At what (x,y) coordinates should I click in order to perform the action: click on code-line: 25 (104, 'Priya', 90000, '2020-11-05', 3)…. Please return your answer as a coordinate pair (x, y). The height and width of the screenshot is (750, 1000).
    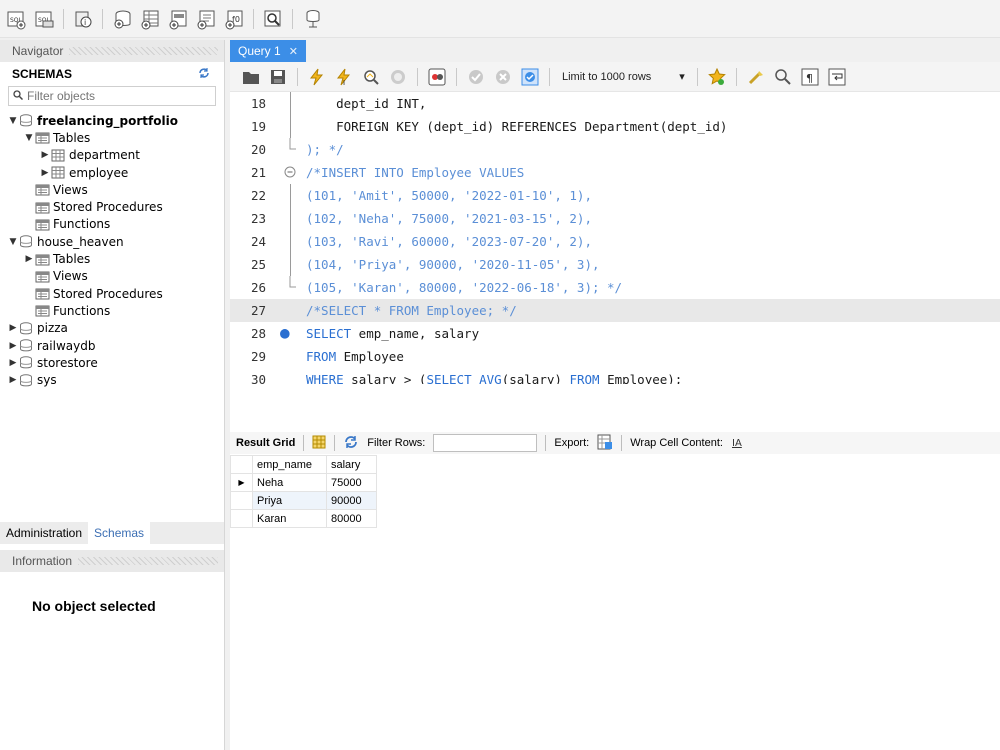
    Looking at the image, I should click on (615, 264).